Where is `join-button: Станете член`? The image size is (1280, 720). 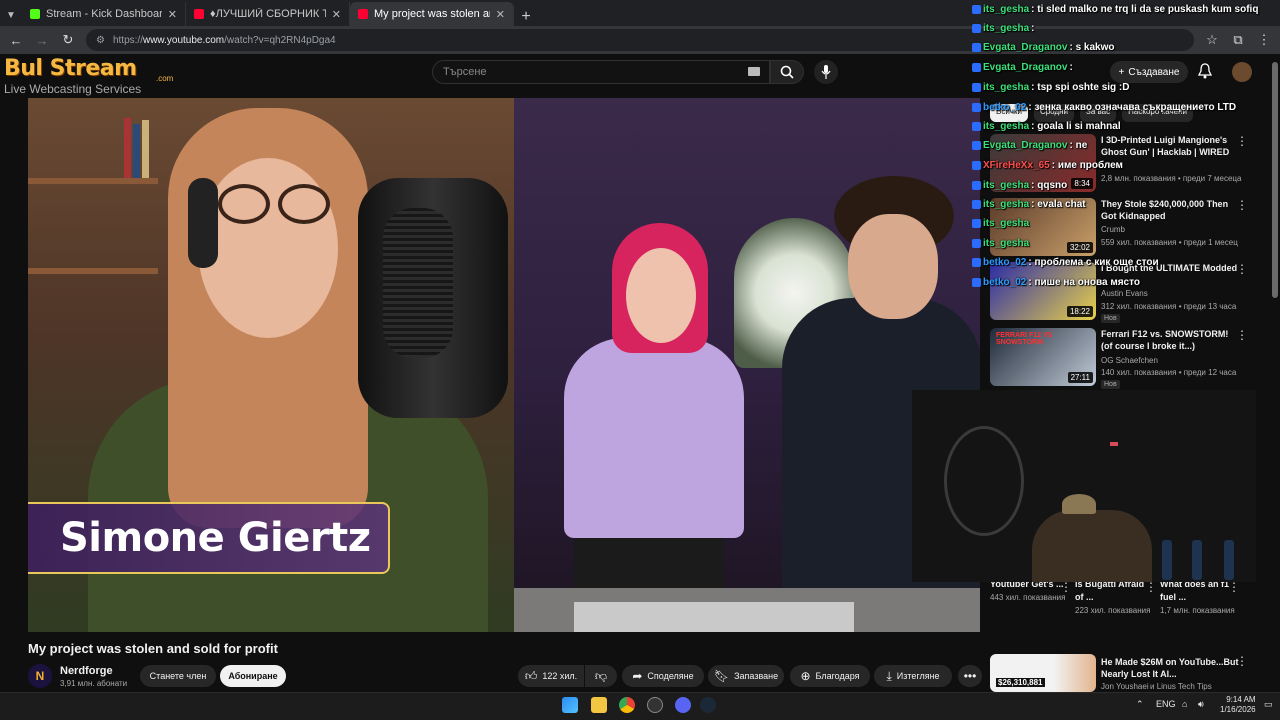 join-button: Станете член is located at coordinates (178, 676).